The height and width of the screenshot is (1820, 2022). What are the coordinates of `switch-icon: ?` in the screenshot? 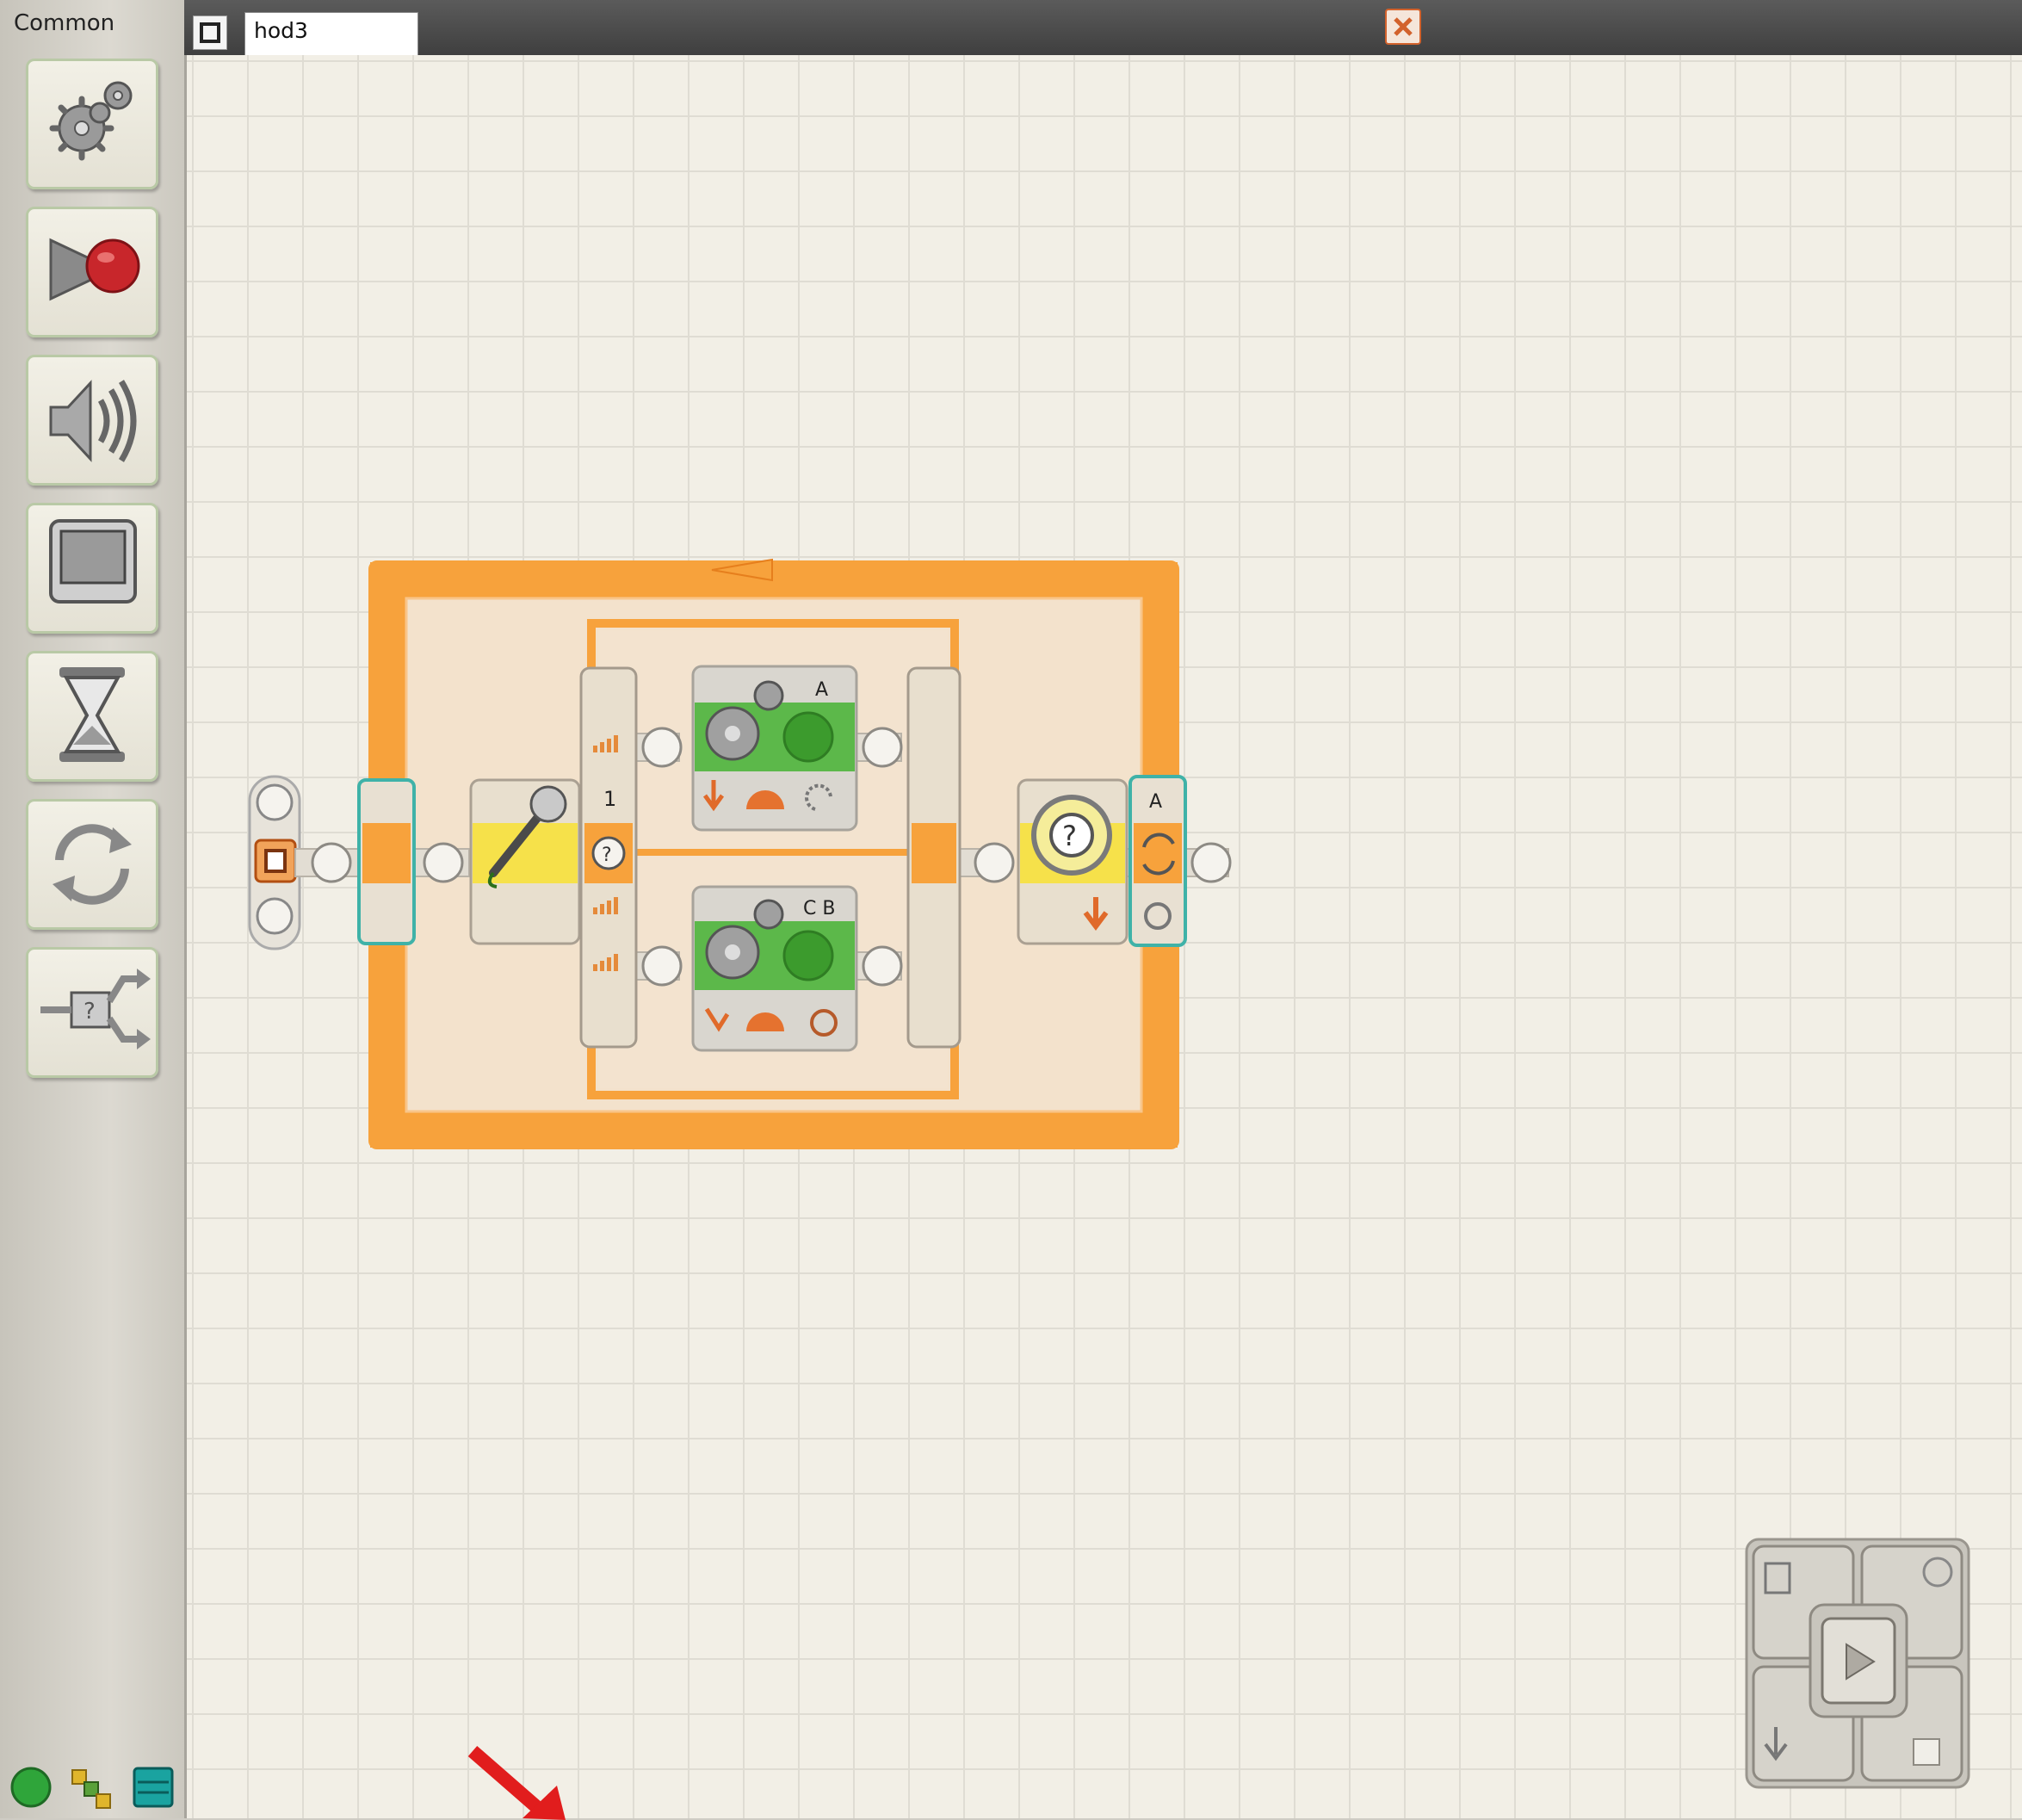 It's located at (96, 1009).